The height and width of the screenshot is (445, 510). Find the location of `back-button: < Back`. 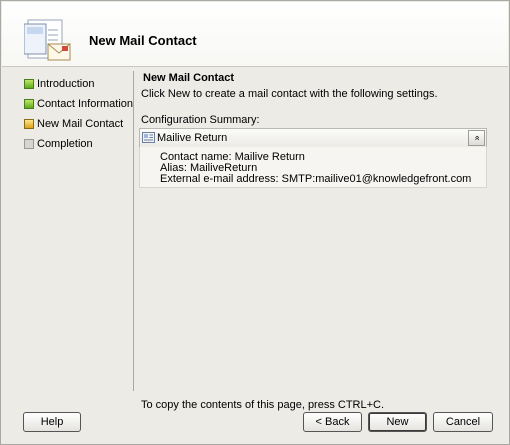

back-button: < Back is located at coordinates (332, 422).